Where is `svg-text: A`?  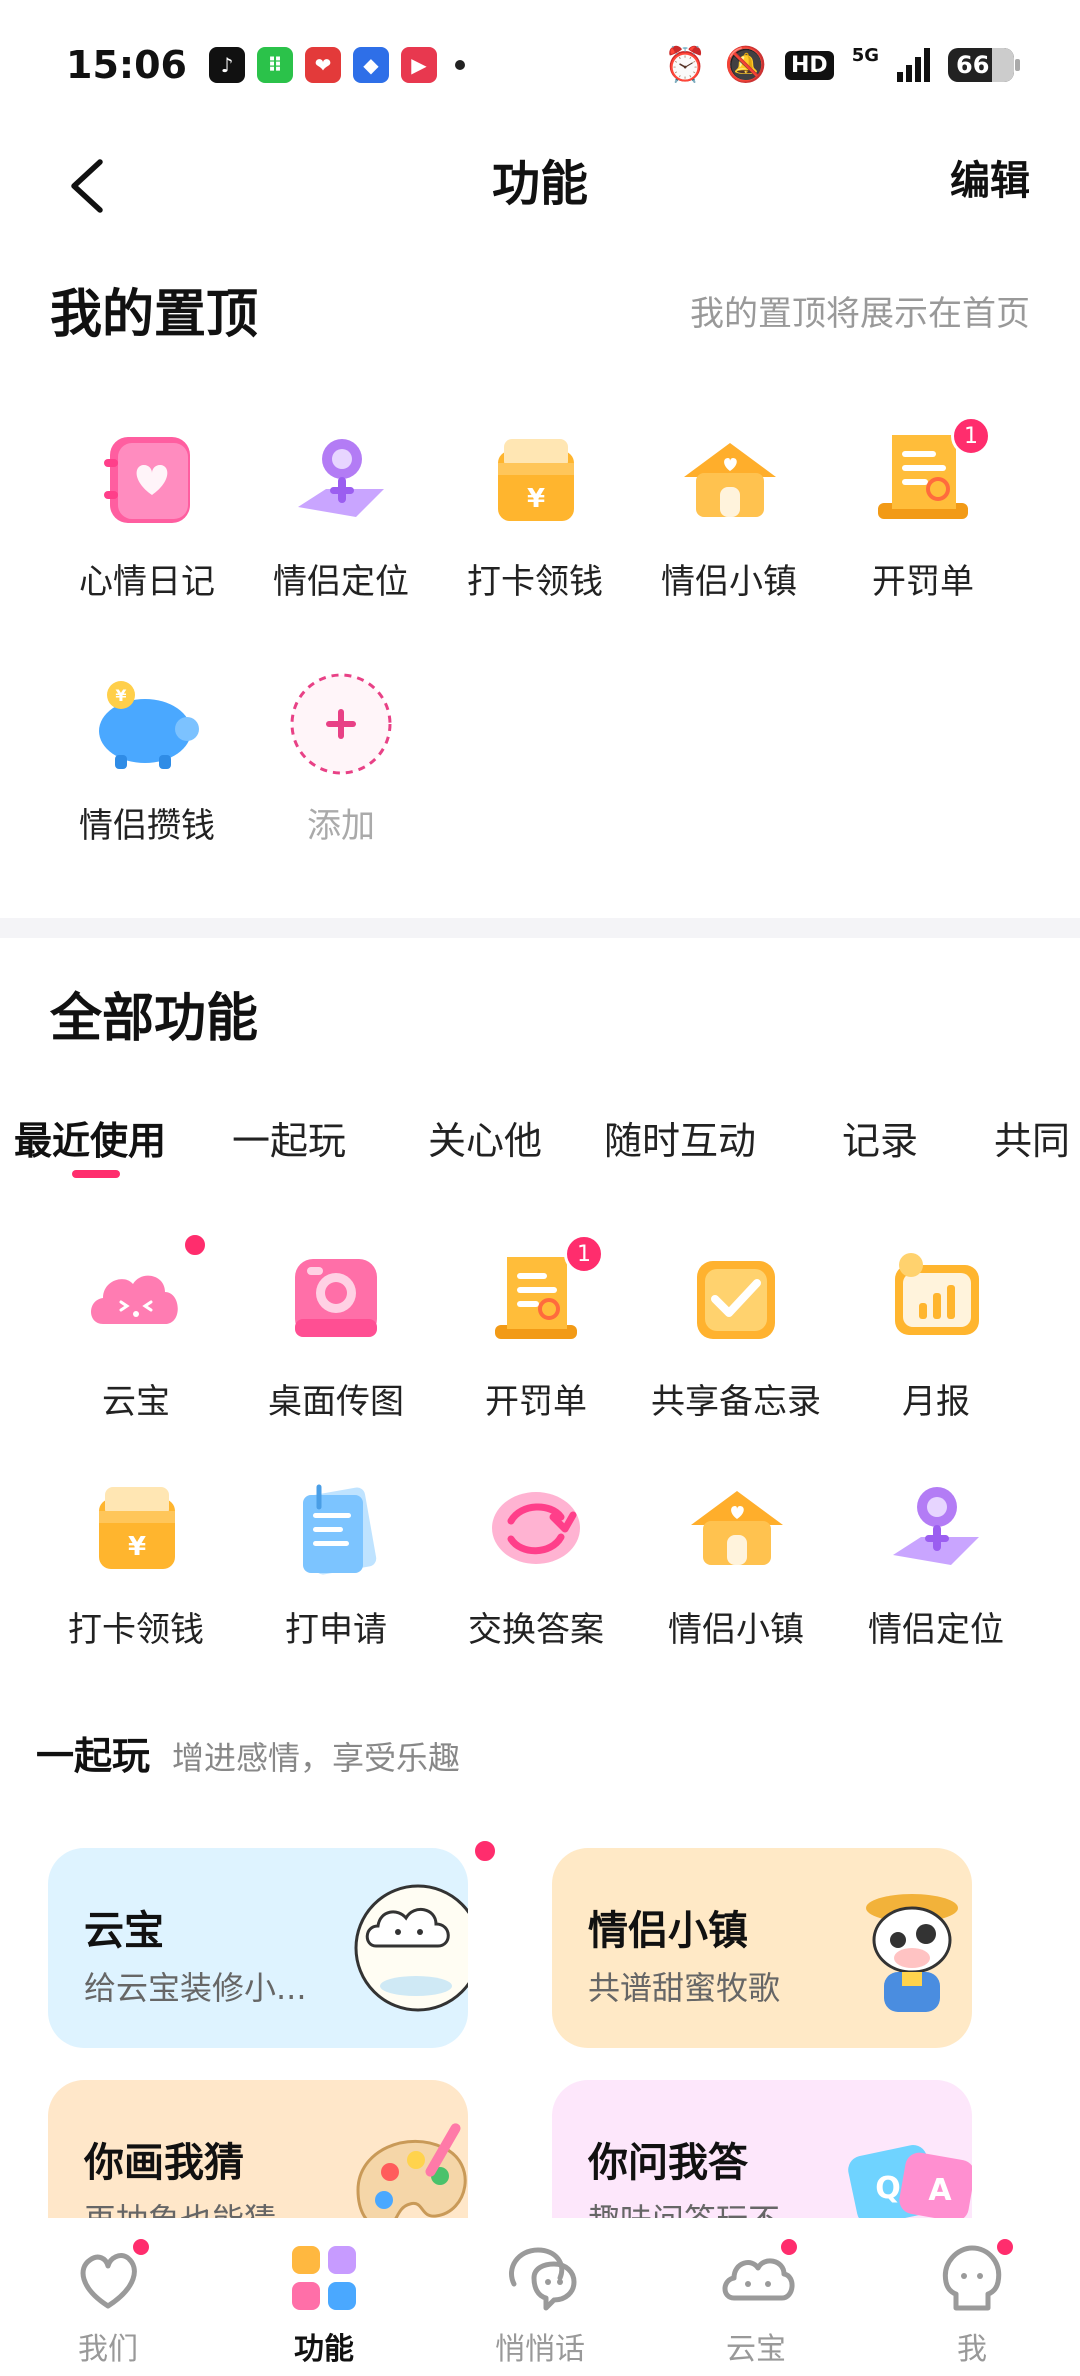 svg-text: A is located at coordinates (940, 2190).